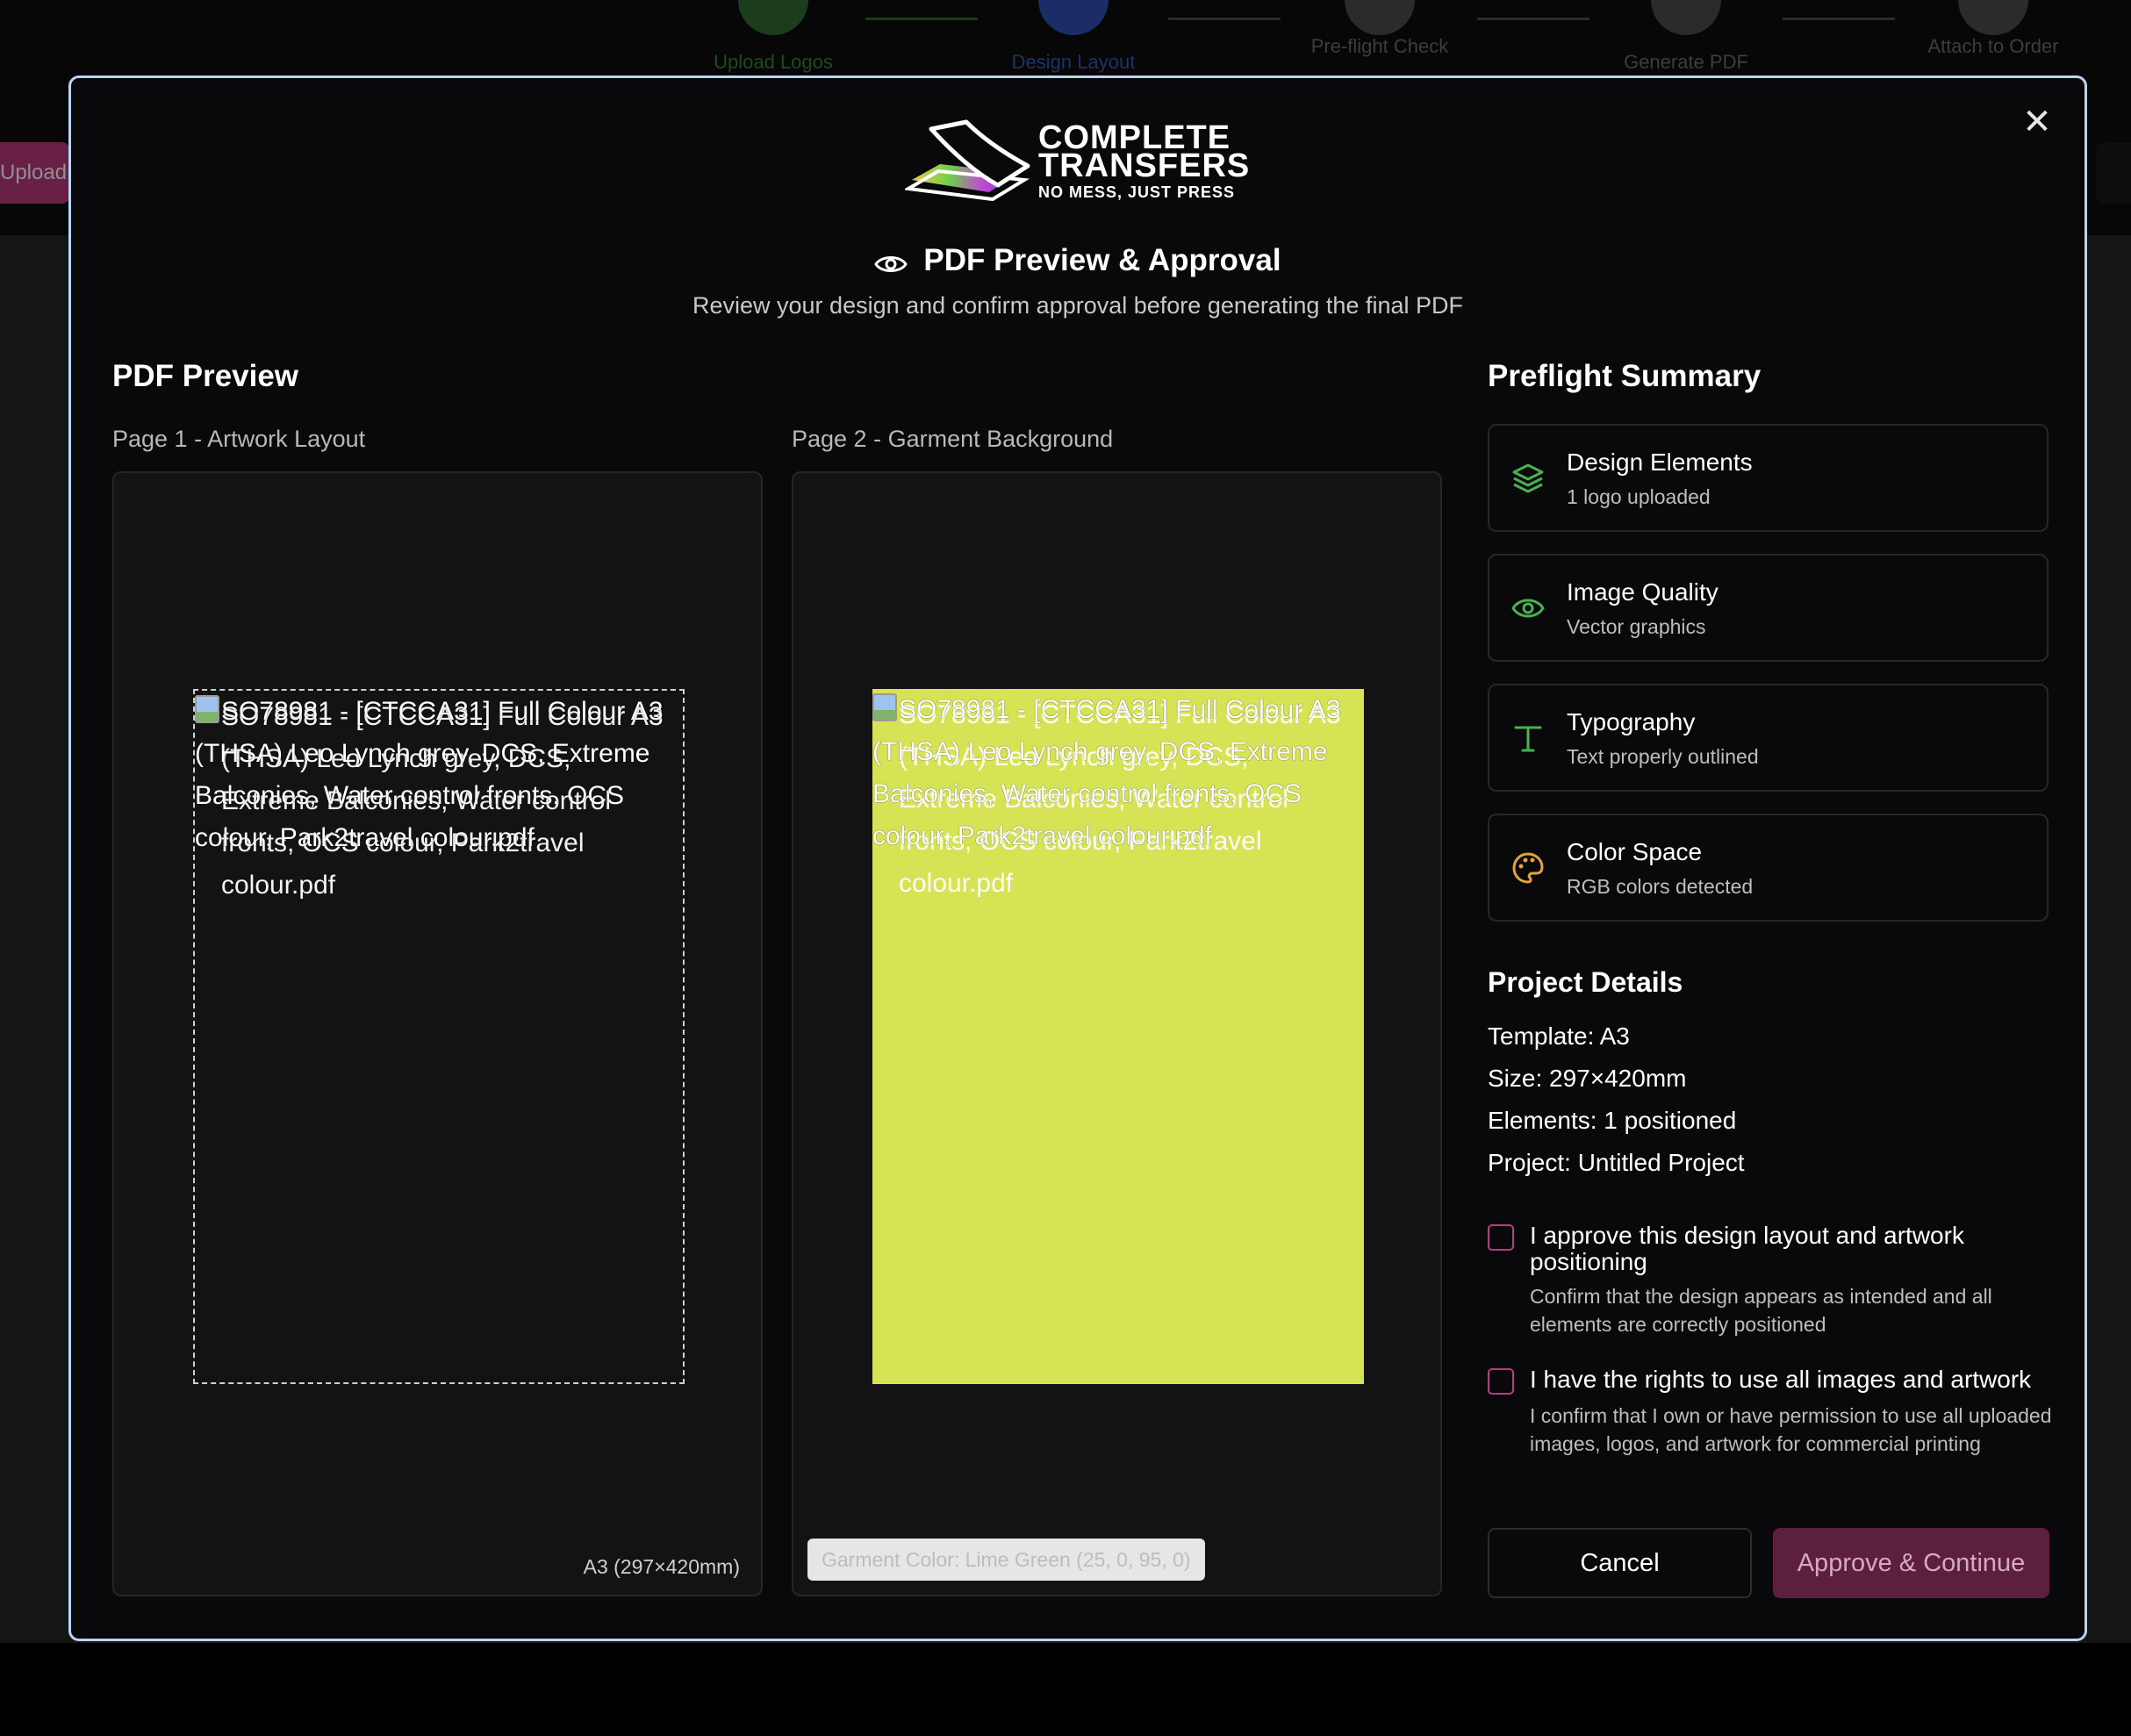  I want to click on brand-tagline: NO MESS, JUST PRESS, so click(1137, 192).